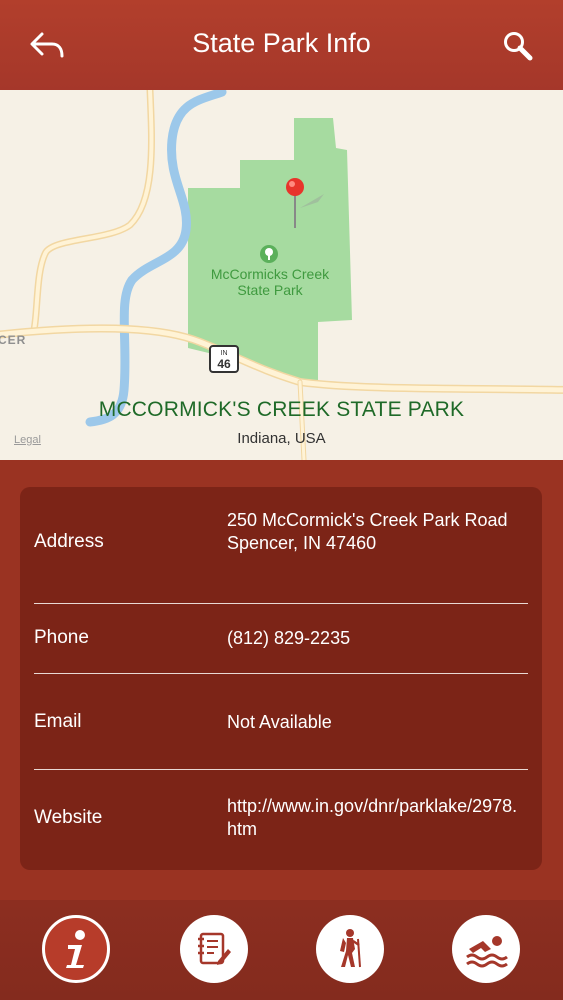 The width and height of the screenshot is (563, 1000). Describe the element at coordinates (281, 409) in the screenshot. I see `park-title: MCCORMICK'S CREEK STATE PARK` at that location.